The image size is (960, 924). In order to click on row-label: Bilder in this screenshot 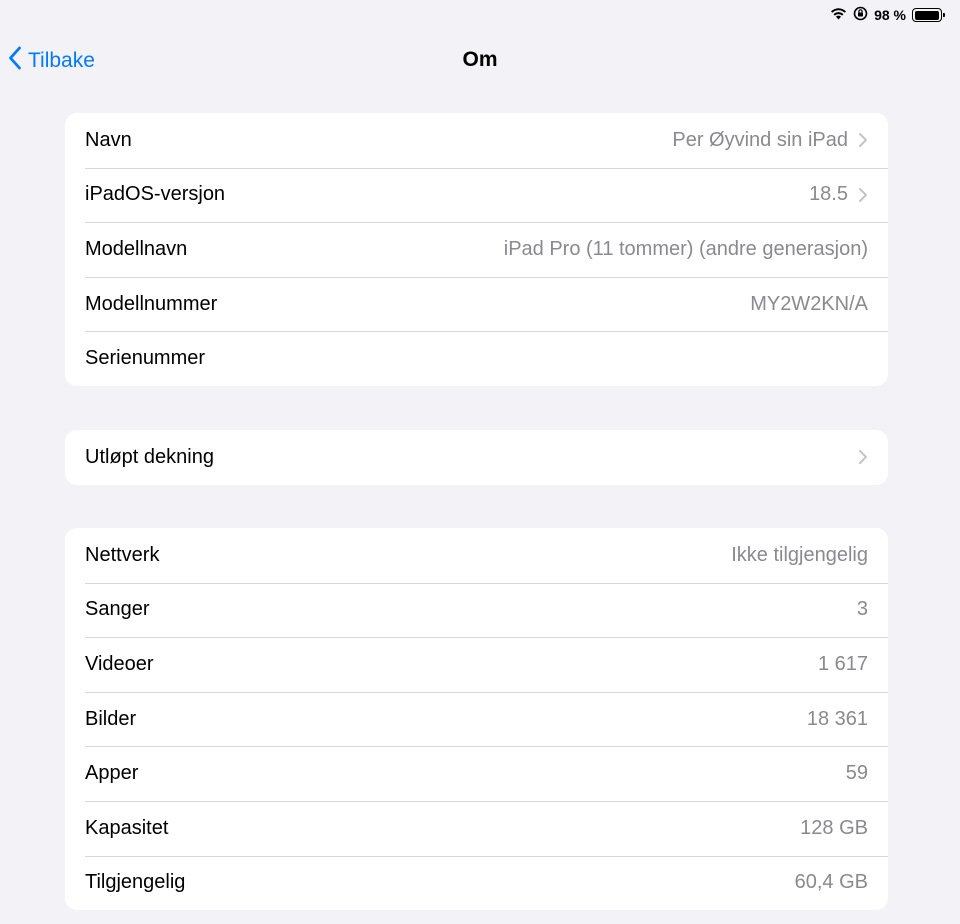, I will do `click(111, 718)`.